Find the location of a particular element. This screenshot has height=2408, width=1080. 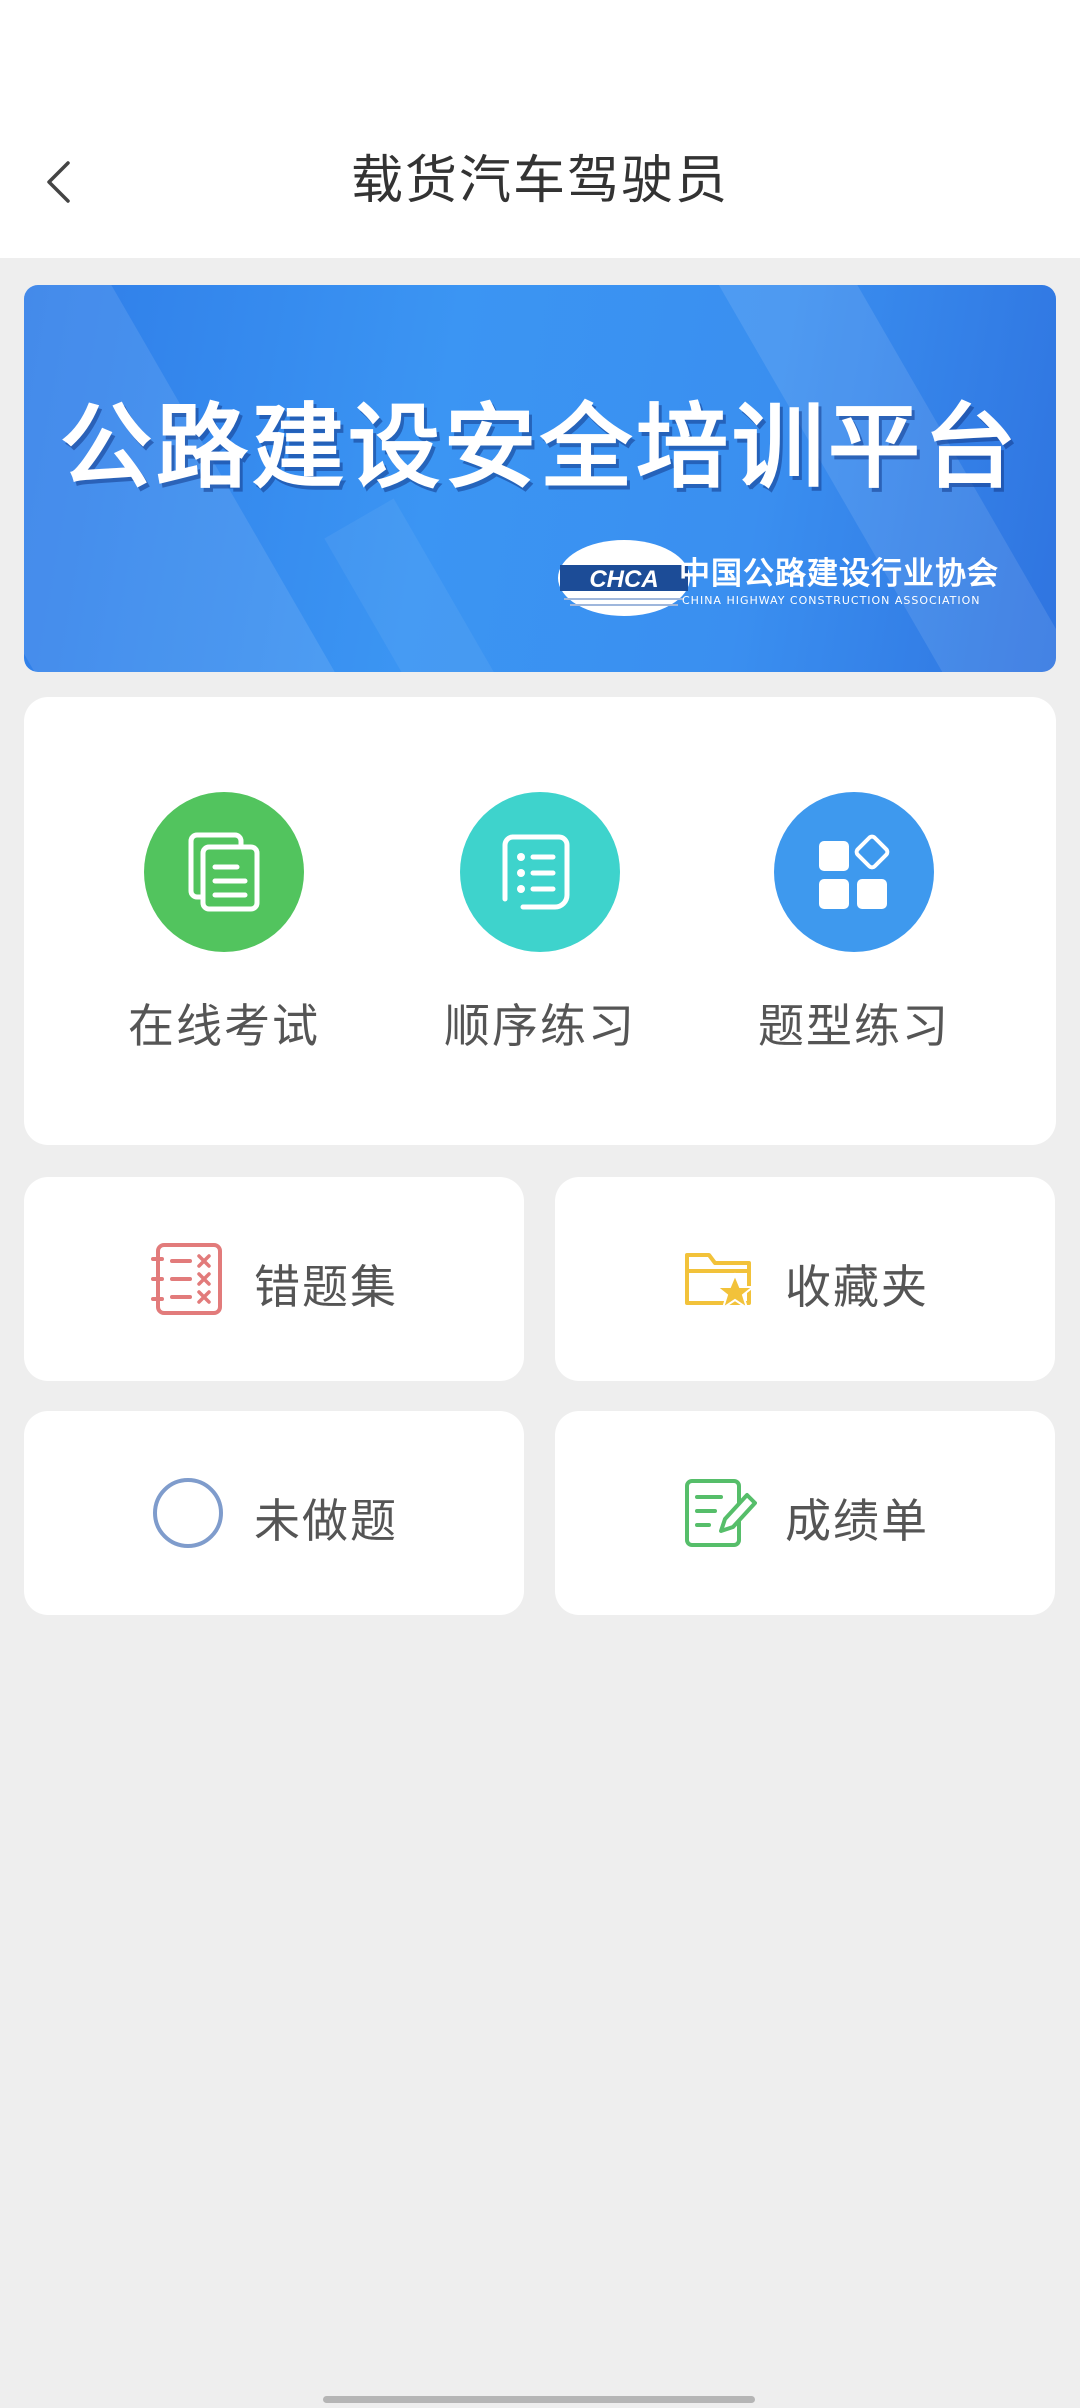

score-report-button: 成绩单 is located at coordinates (805, 1513).